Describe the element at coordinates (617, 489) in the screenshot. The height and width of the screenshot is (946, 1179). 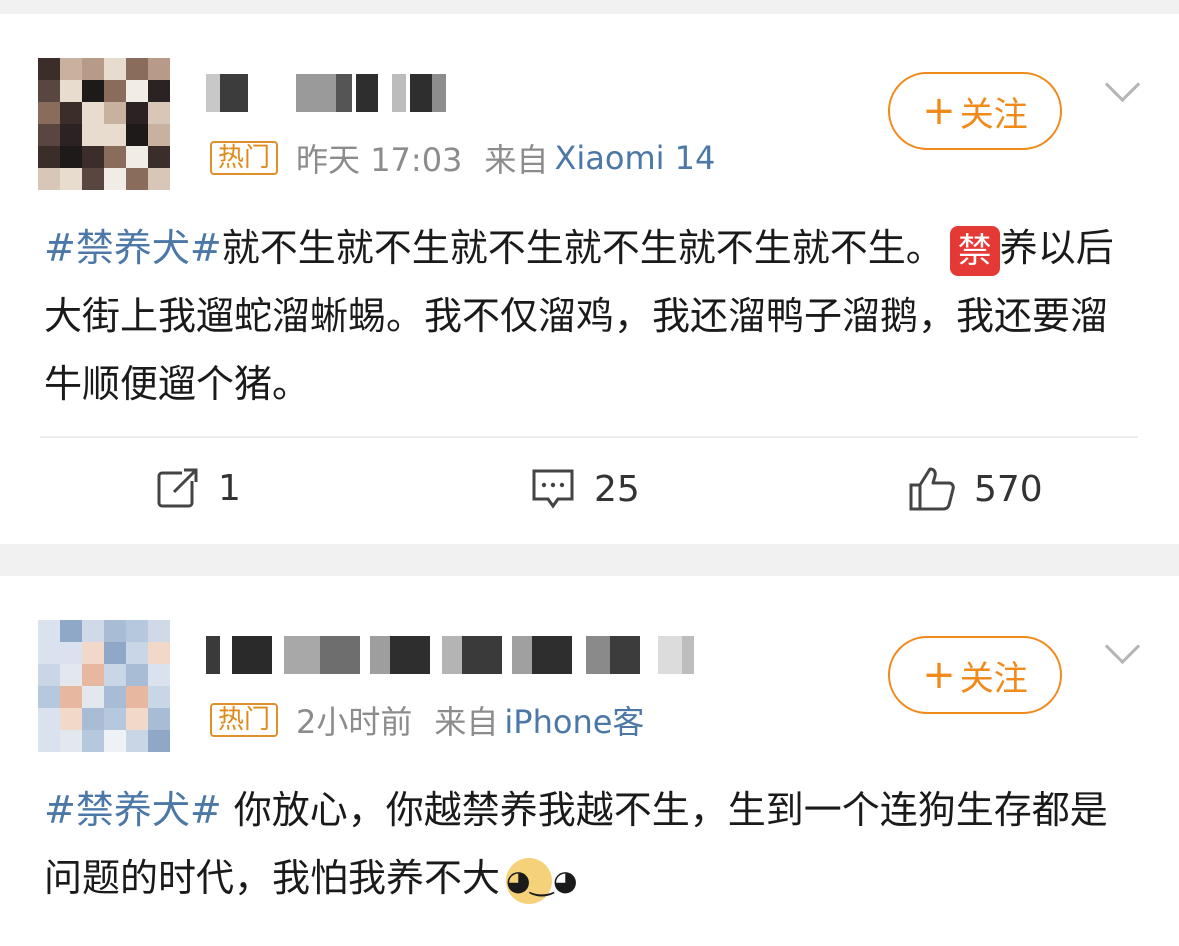
I see `comment-count: 25` at that location.